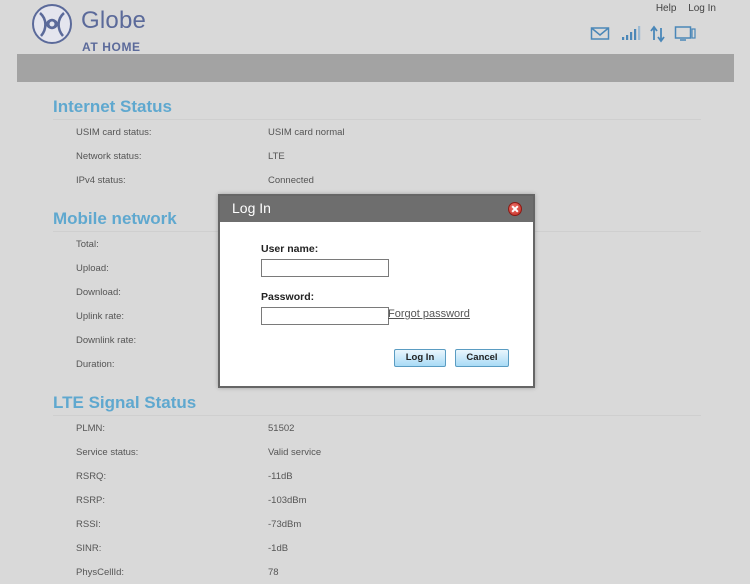 The height and width of the screenshot is (584, 750). What do you see at coordinates (278, 548) in the screenshot?
I see `row-value: -1dB` at bounding box center [278, 548].